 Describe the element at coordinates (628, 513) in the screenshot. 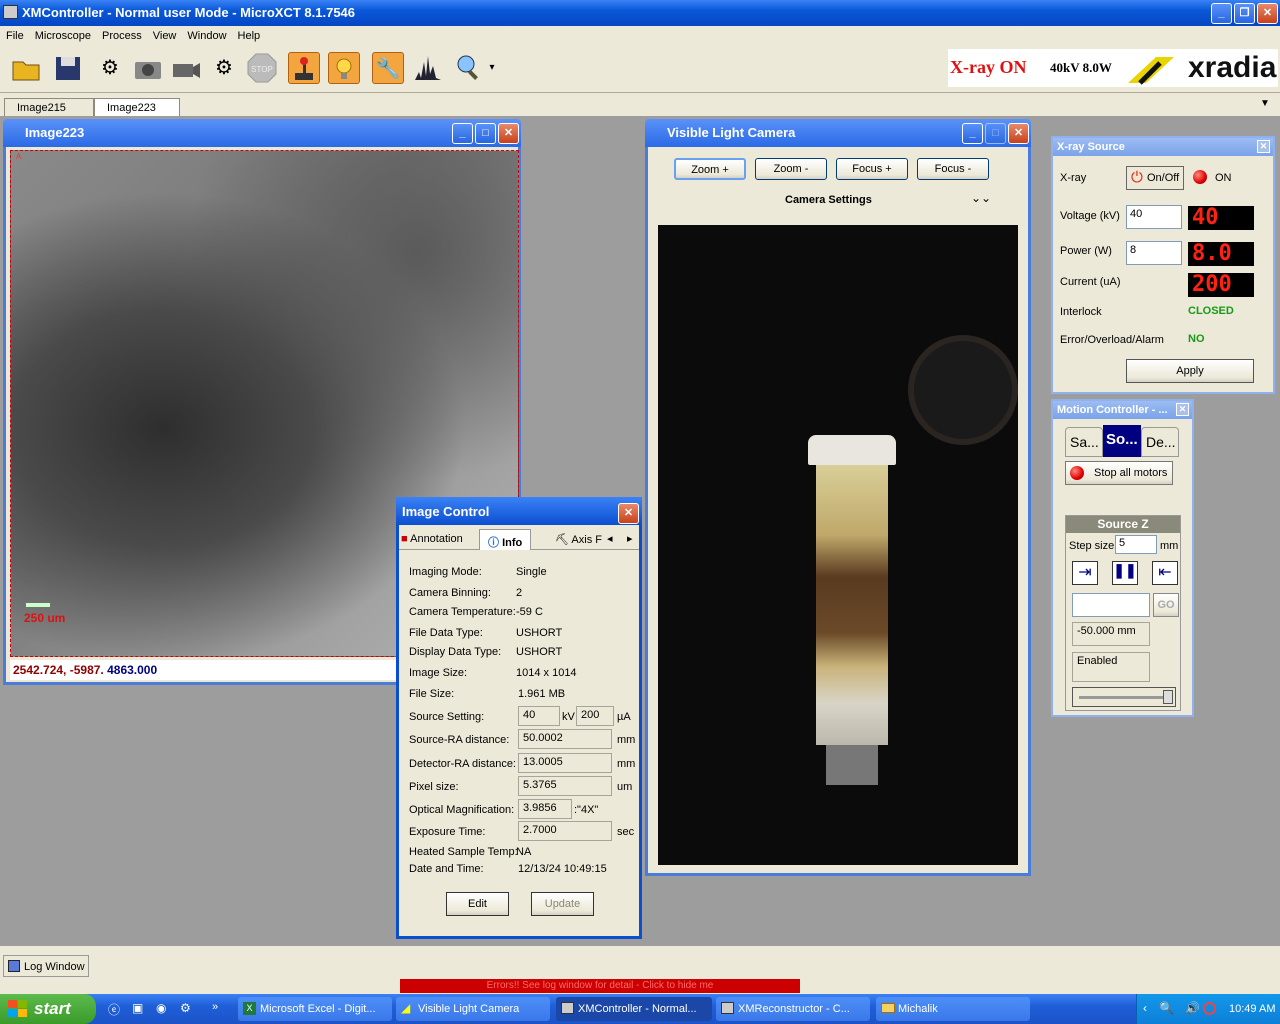

I see `image-control-close: ✕` at that location.